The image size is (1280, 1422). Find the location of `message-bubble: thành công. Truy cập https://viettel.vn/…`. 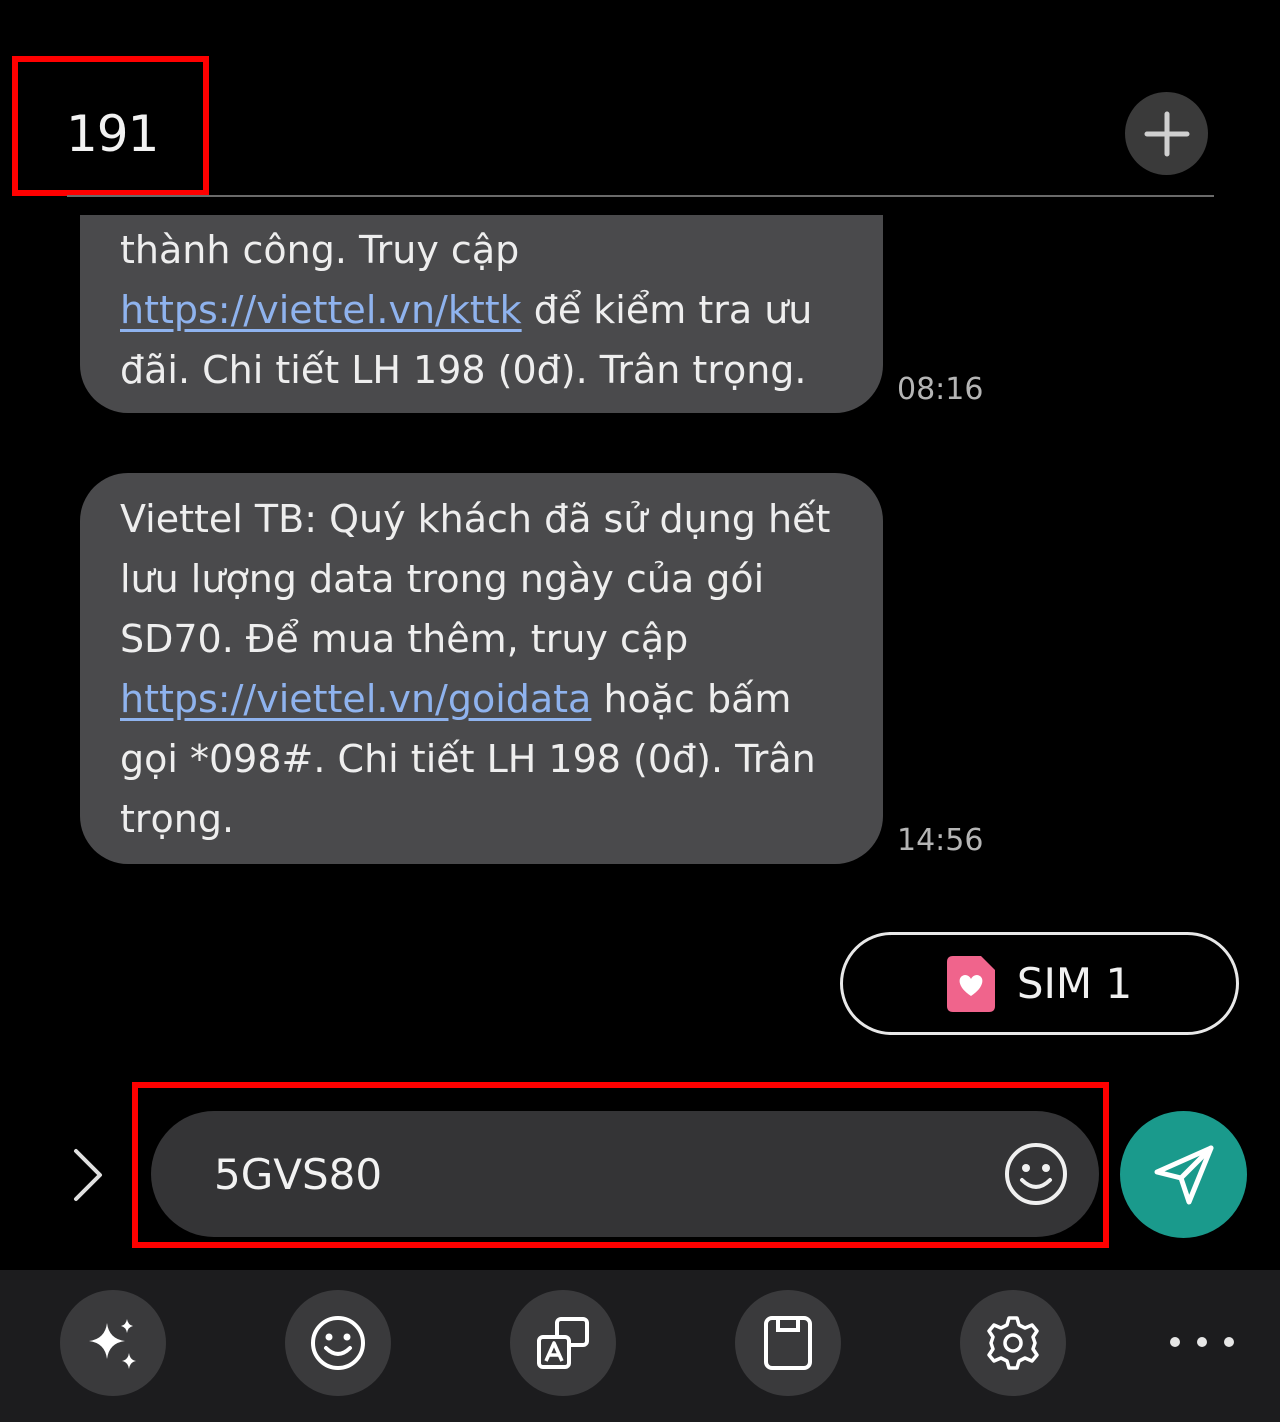

message-bubble: thành công. Truy cập https://viettel.vn/… is located at coordinates (481, 314).